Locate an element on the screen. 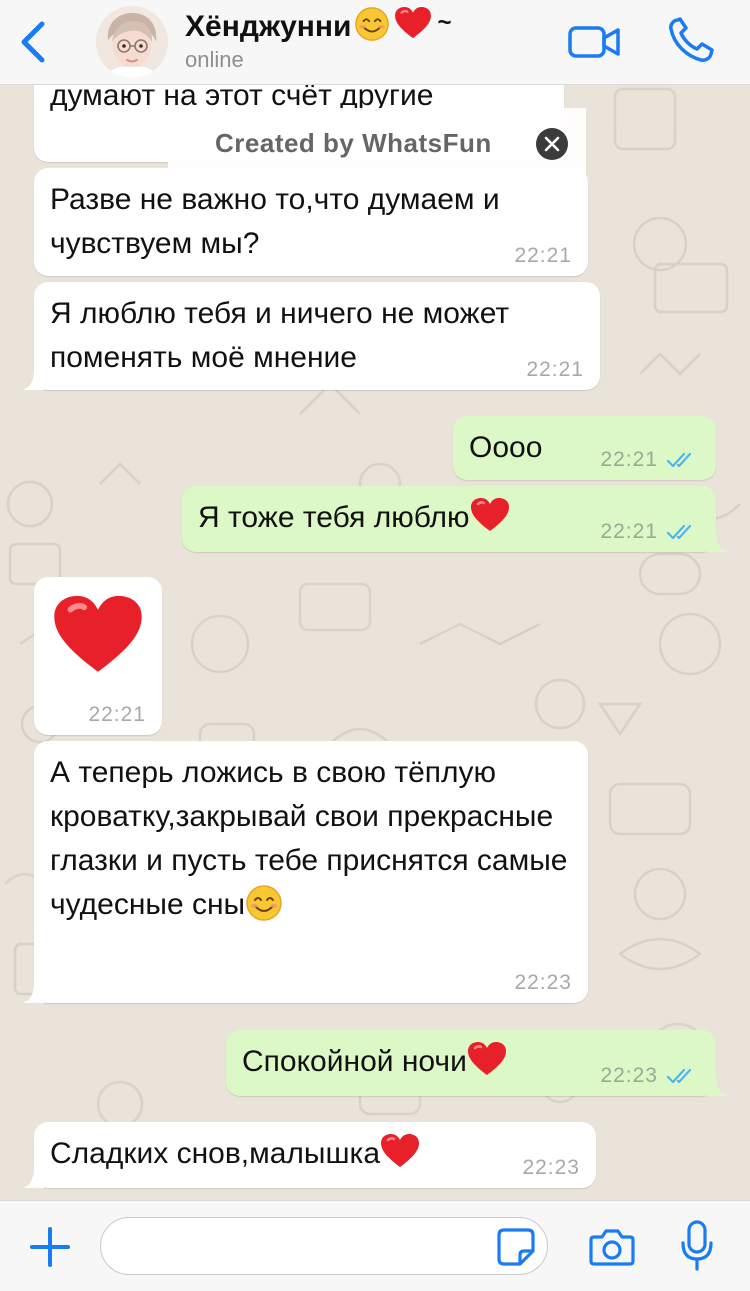  watermark-text: Created by WhatsFun is located at coordinates (353, 143).